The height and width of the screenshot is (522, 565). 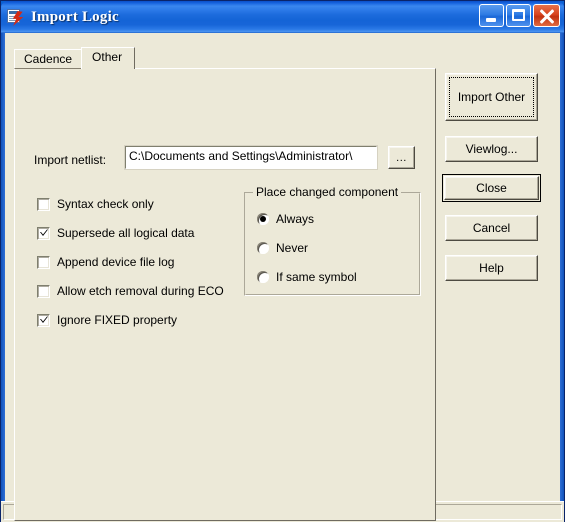 I want to click on close-button, so click(x=546, y=15).